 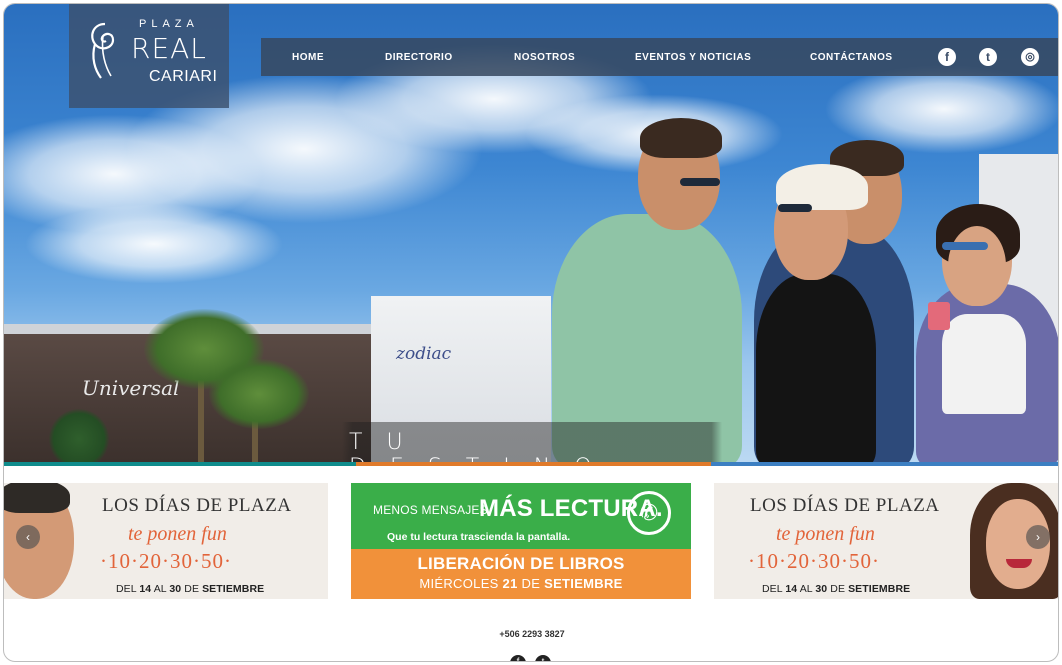 I want to click on logo-plaza: PLAZA, so click(x=169, y=24).